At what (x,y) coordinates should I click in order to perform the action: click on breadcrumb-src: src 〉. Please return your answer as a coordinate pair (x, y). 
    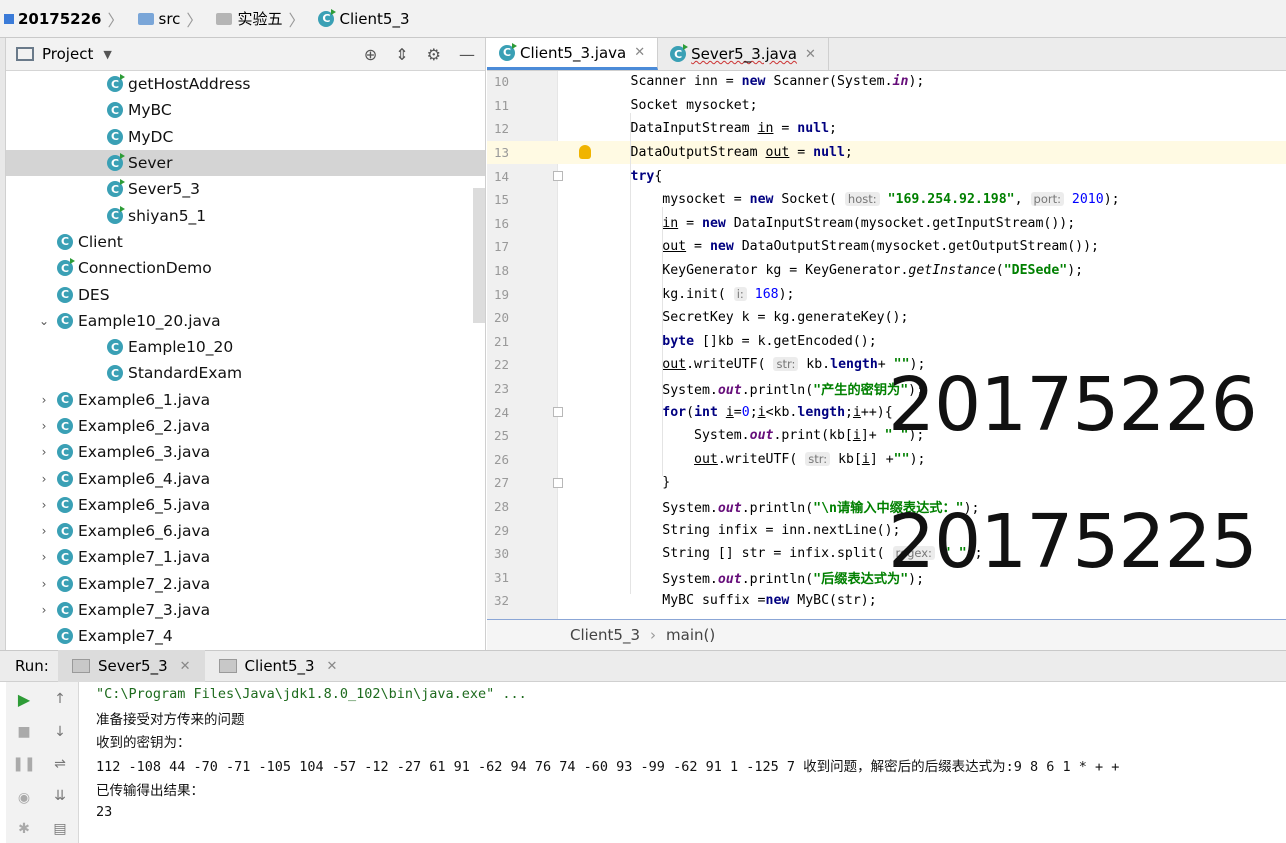
    Looking at the image, I should click on (173, 19).